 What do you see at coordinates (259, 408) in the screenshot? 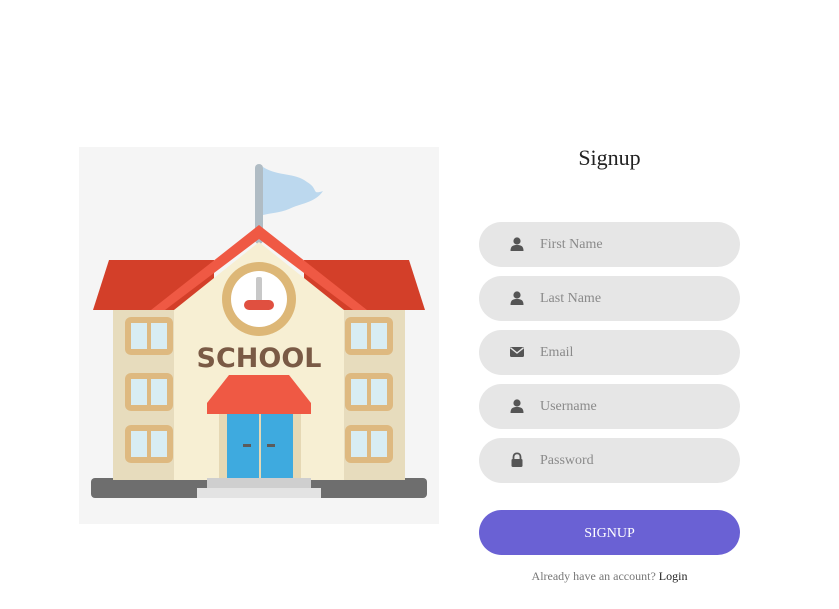
I see `door-canopy-front` at bounding box center [259, 408].